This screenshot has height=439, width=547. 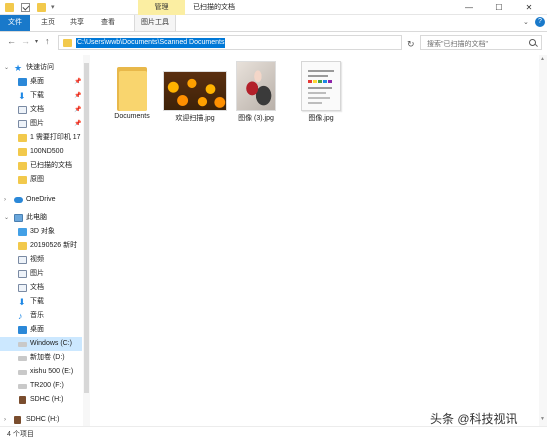 What do you see at coordinates (37, 179) in the screenshot?
I see `sidebar-item-label: 原图` at bounding box center [37, 179].